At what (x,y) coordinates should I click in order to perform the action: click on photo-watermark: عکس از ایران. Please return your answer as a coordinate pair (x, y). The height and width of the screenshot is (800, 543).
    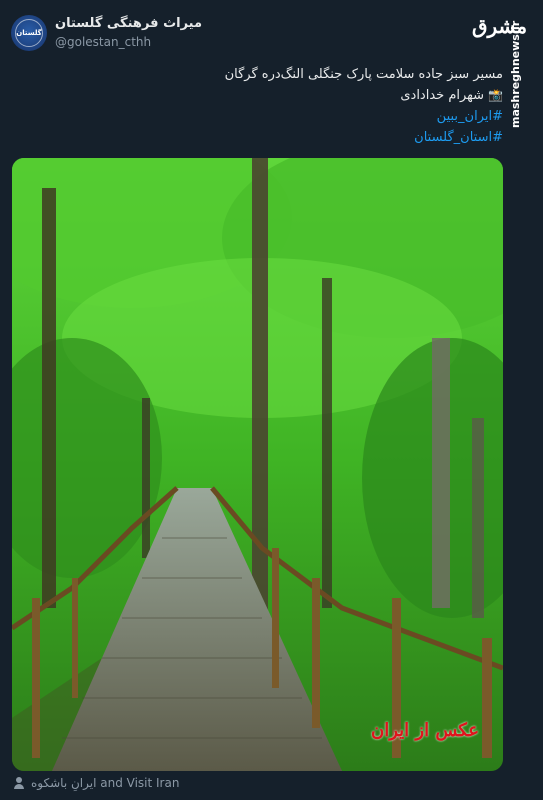
    Looking at the image, I should click on (424, 730).